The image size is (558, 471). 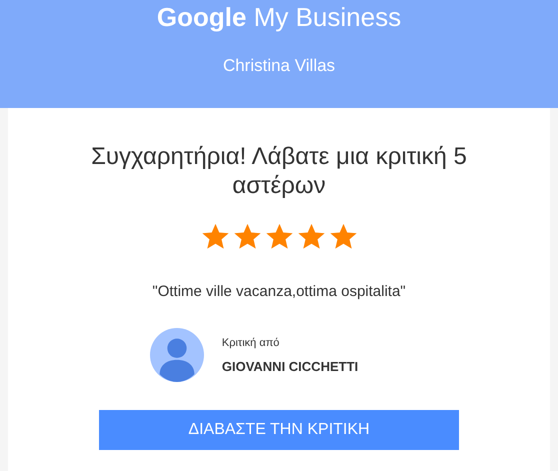 I want to click on avatar-icon, so click(x=177, y=355).